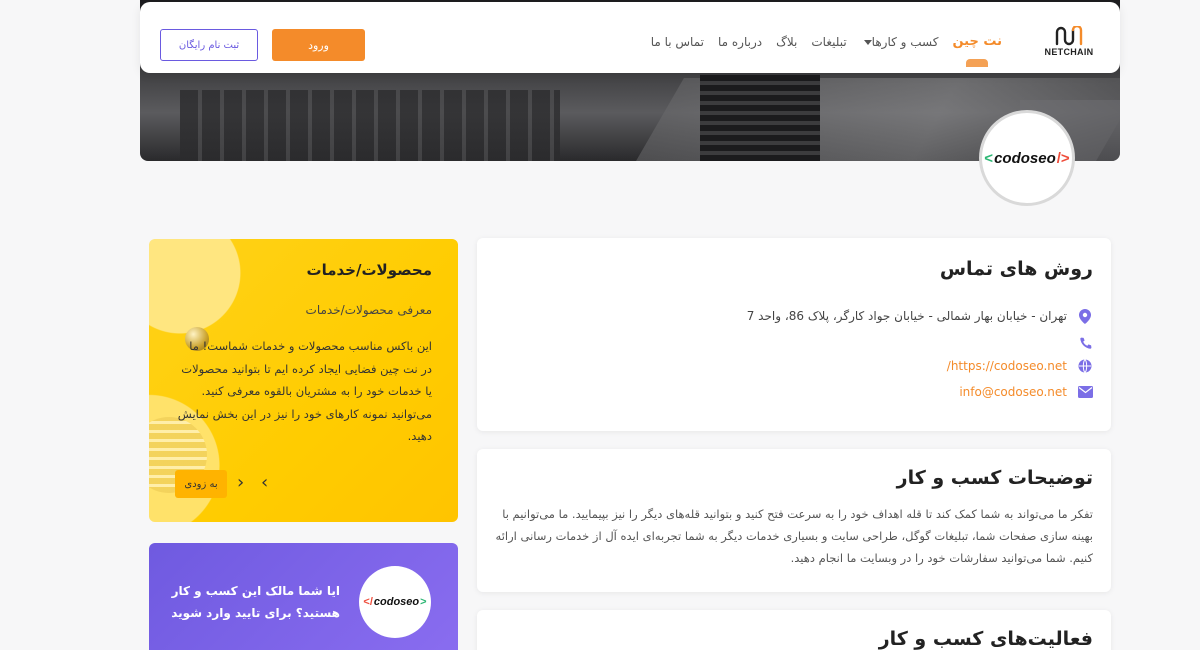  I want to click on business-avatar: < codoseo/>, so click(1027, 158).